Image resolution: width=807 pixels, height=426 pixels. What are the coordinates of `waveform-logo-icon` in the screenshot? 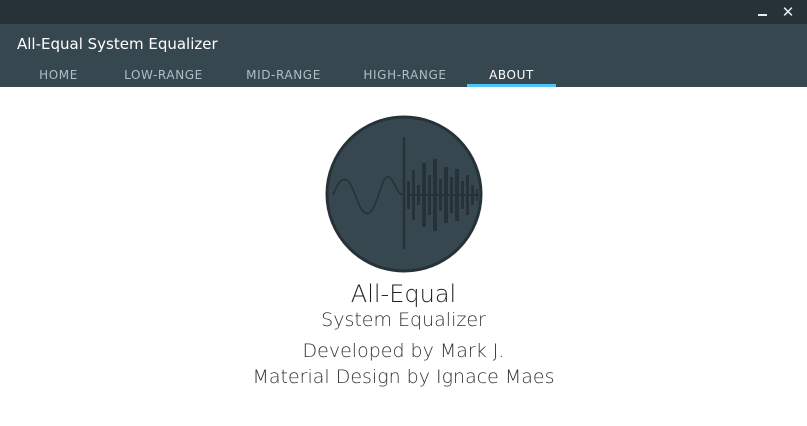 It's located at (404, 194).